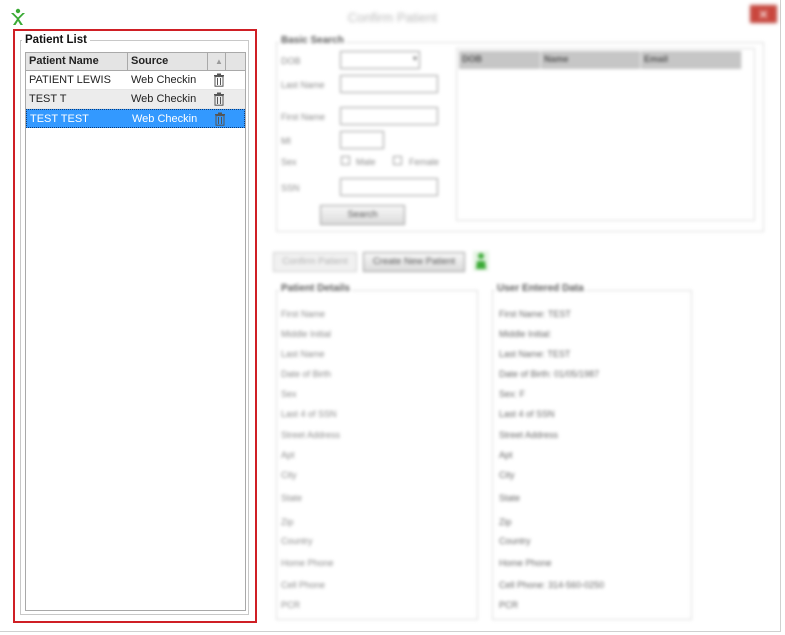  I want to click on table-row: TEST TEST Web Checkin, so click(135, 118).